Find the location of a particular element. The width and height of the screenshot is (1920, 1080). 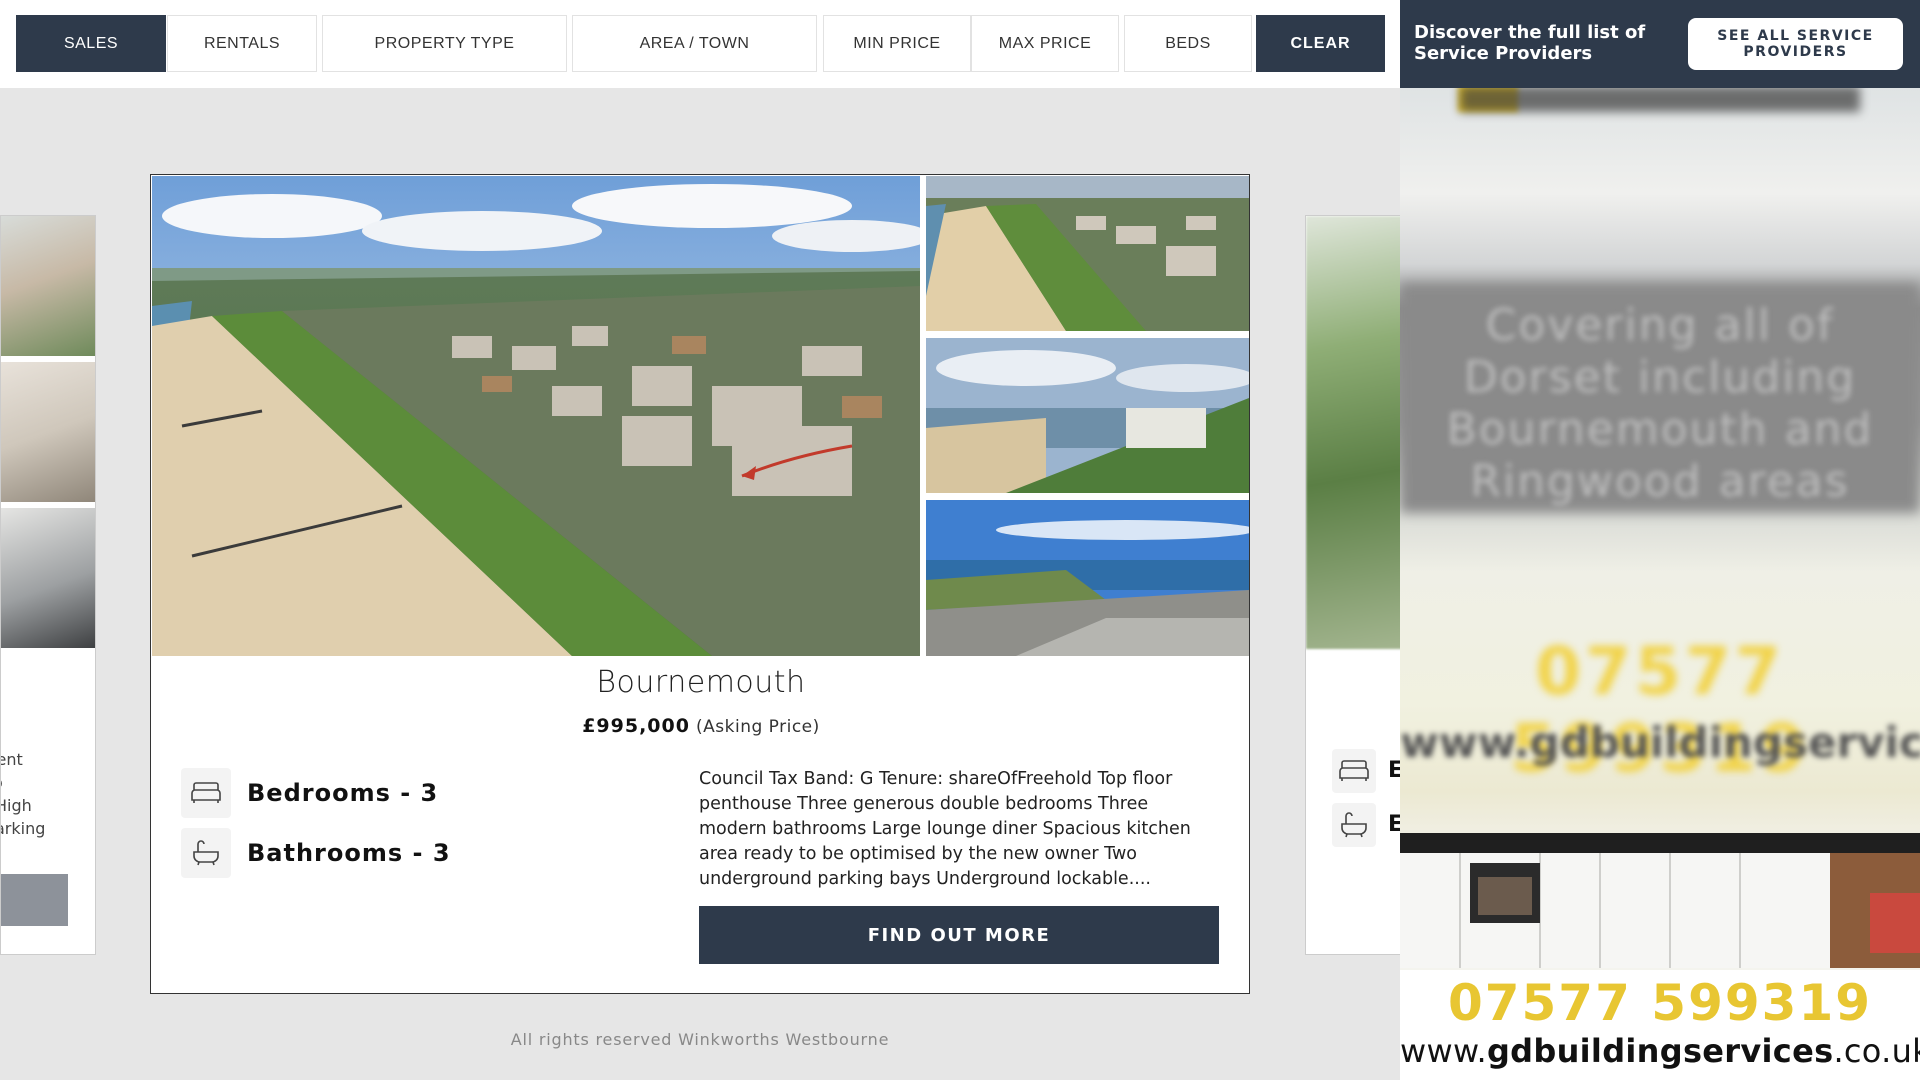

advert-logo-text is located at coordinates (1660, 100).